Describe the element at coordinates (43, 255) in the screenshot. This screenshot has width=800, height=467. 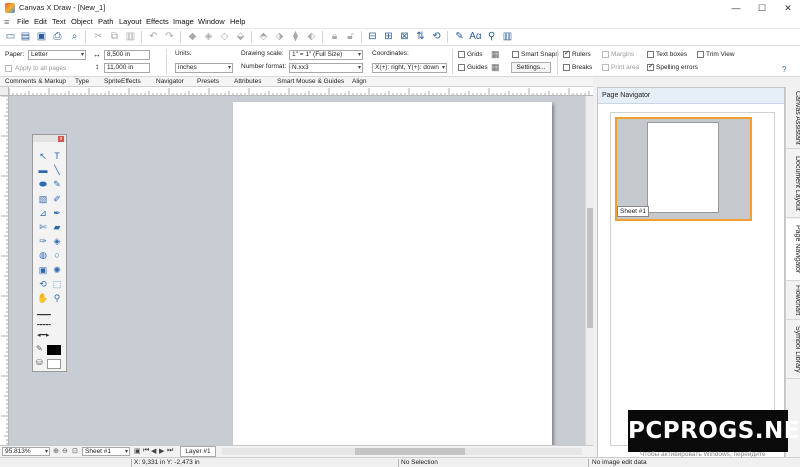
I see `blend-tool-icon: ◍` at that location.